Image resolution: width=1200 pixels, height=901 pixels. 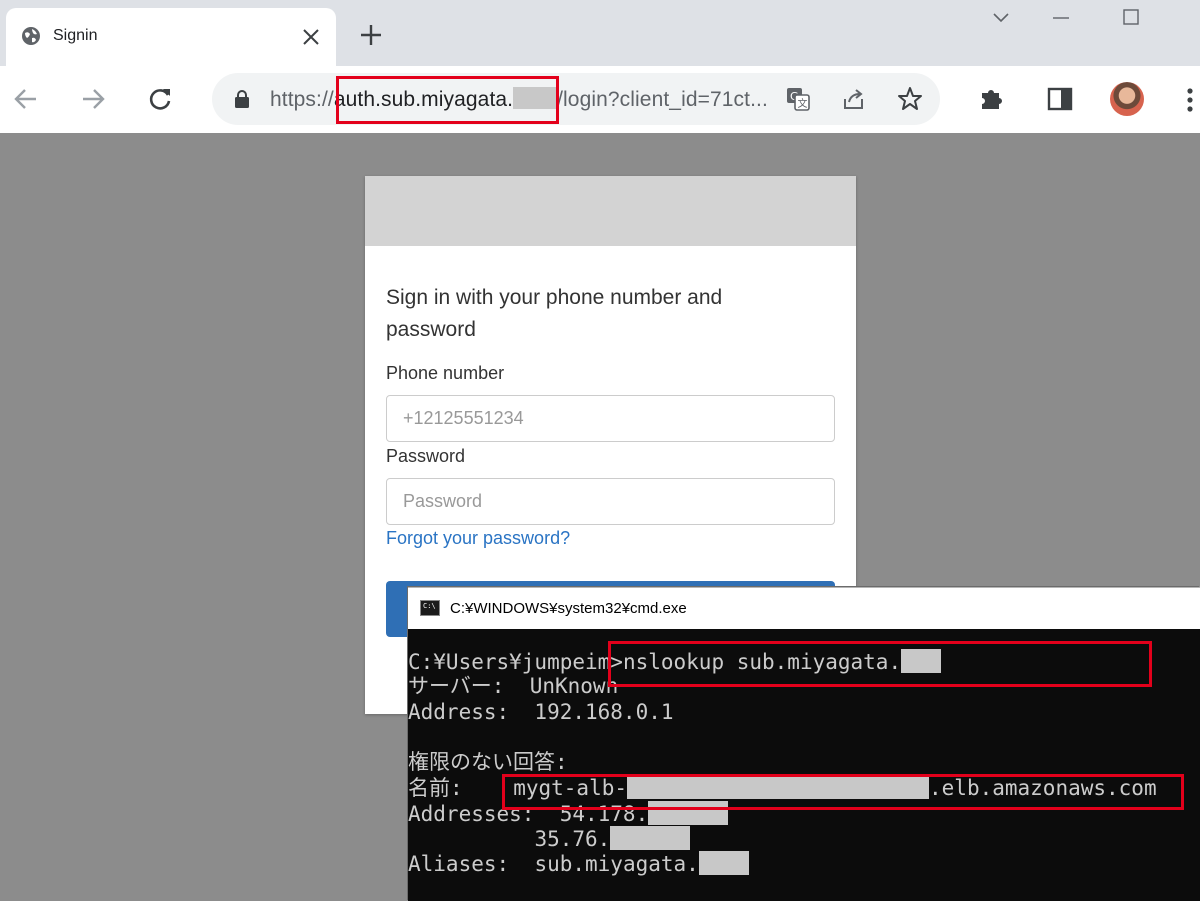 I want to click on tab-title: Signin, so click(x=75, y=35).